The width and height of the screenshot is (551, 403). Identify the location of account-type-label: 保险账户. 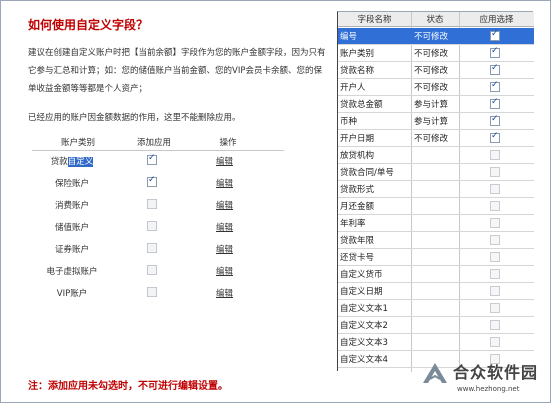
(71, 184).